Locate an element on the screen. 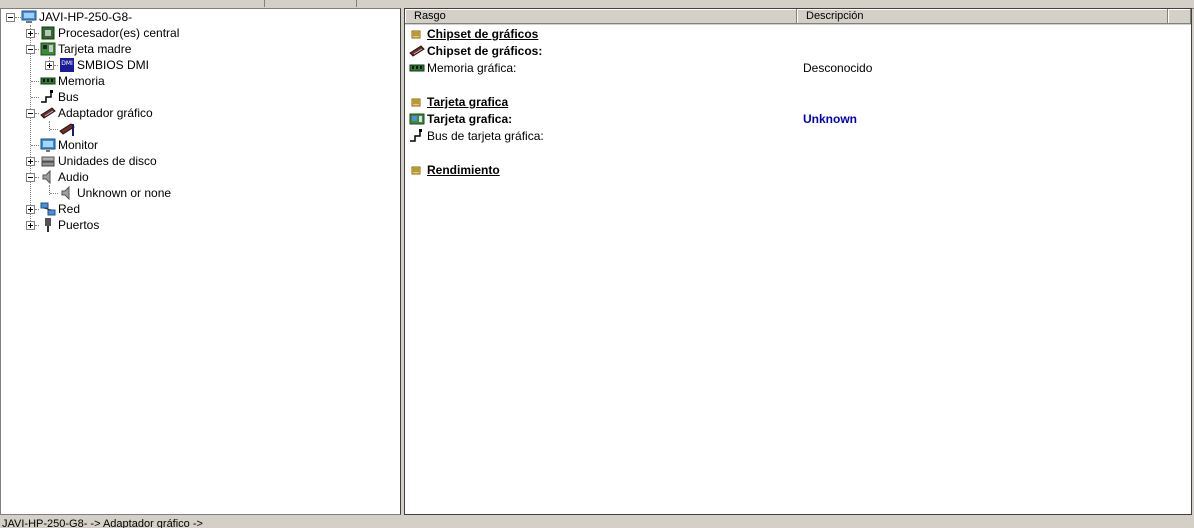 This screenshot has width=1194, height=528. status-path: JAVI-HP-250-G8- -> Adaptador gráfico -> is located at coordinates (102, 523).